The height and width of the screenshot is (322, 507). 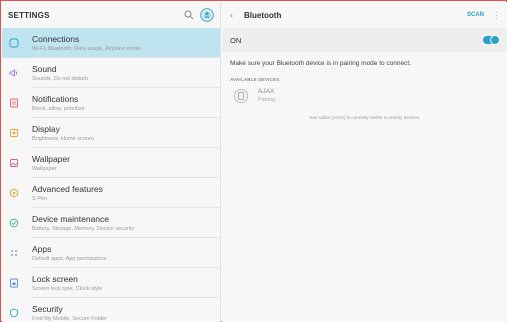 What do you see at coordinates (60, 79) in the screenshot?
I see `settings-item-subtitle: Sounds, Do not disturb` at bounding box center [60, 79].